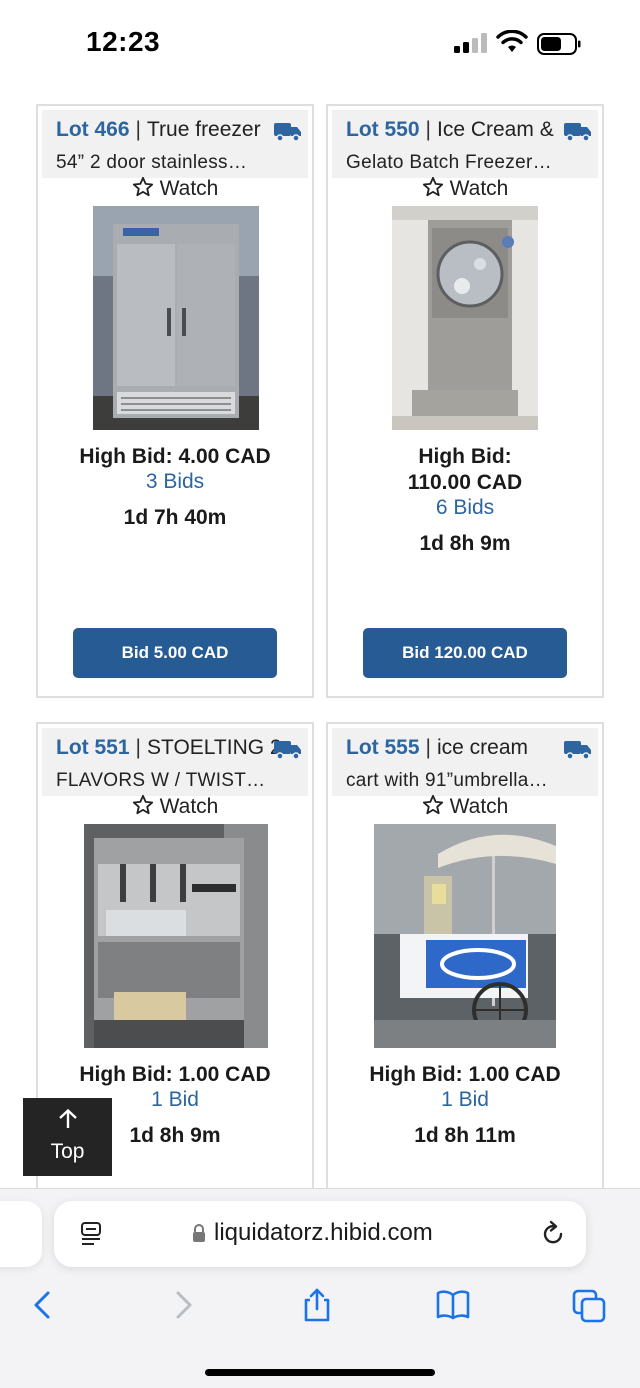  Describe the element at coordinates (553, 1234) in the screenshot. I see `reload-icon` at that location.